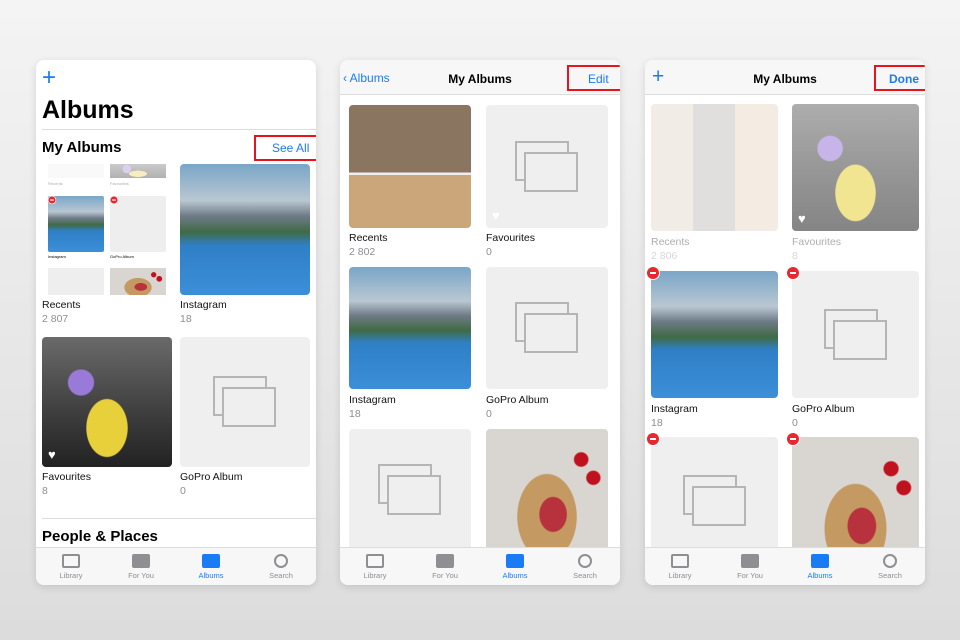  What do you see at coordinates (82, 147) in the screenshot?
I see `section-title-my-albums: My Albums` at bounding box center [82, 147].